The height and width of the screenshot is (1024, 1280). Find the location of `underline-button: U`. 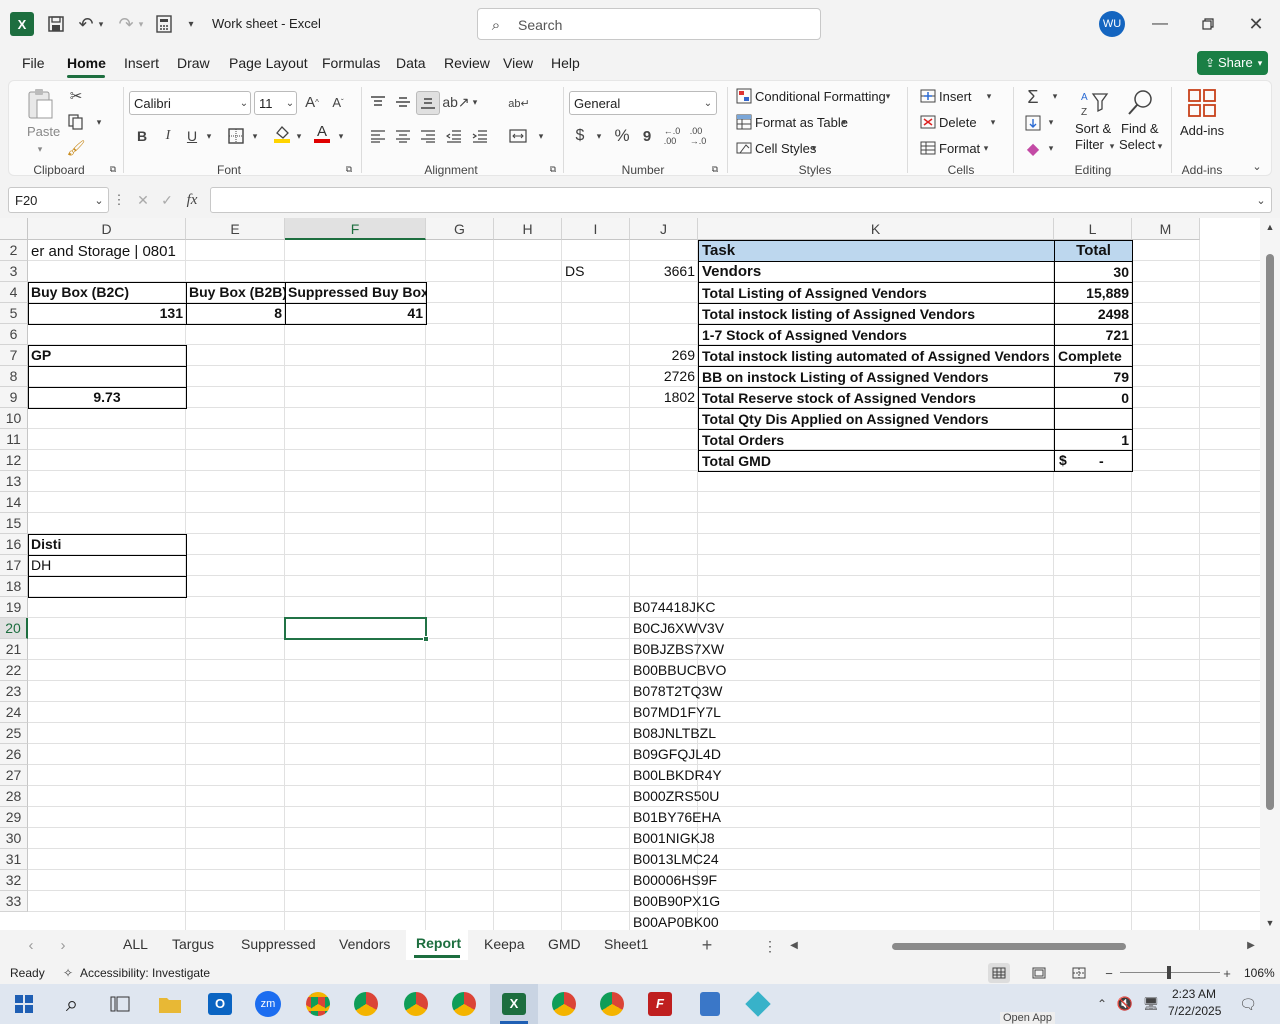

underline-button: U is located at coordinates (192, 136).